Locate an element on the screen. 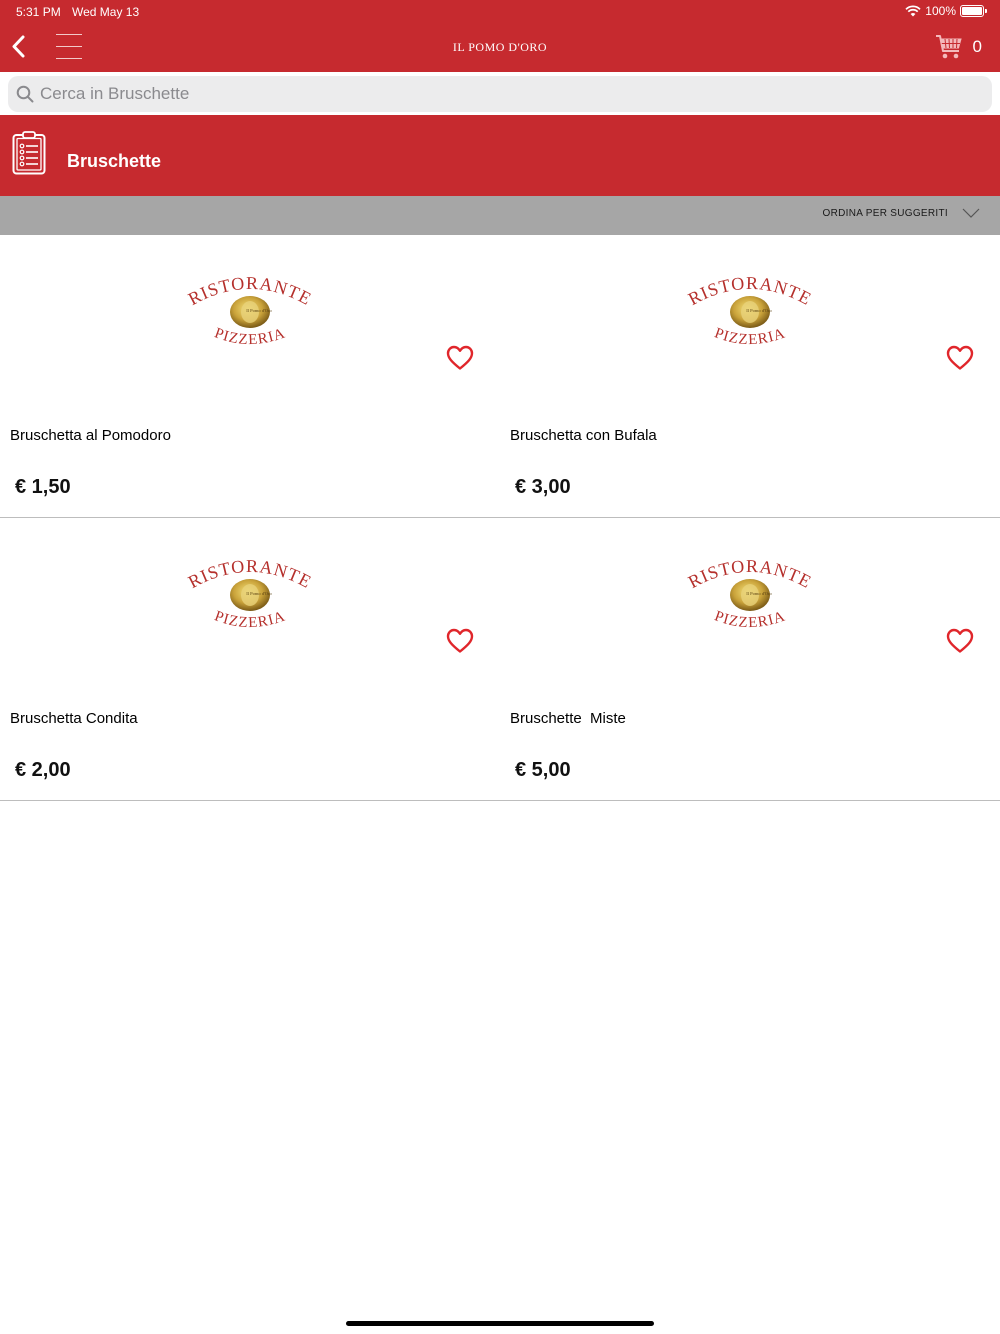 The image size is (1000, 1334). product-price: € 5,00 is located at coordinates (543, 770).